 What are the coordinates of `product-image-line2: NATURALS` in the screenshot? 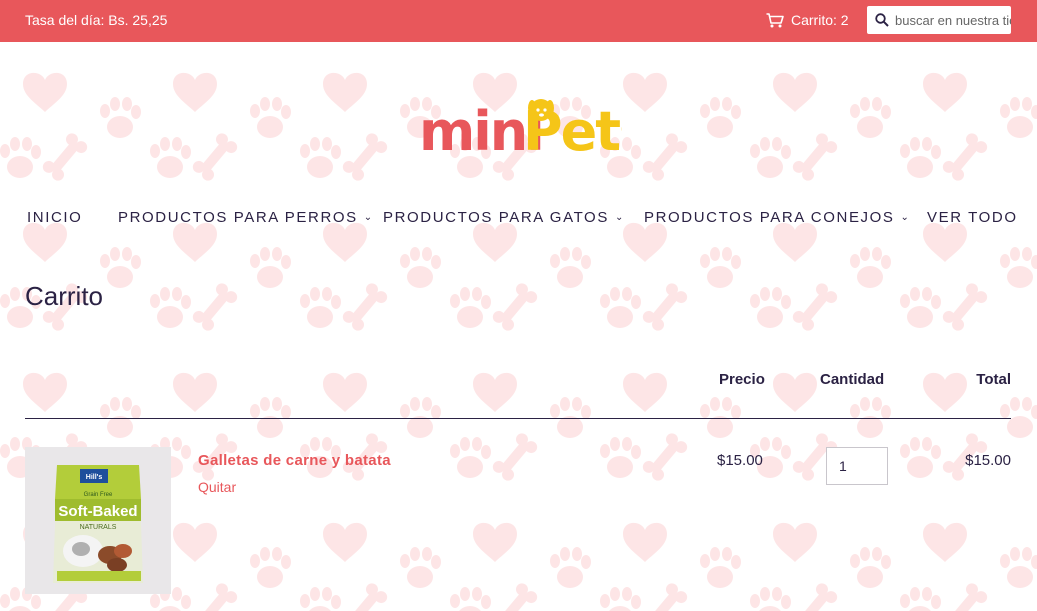 It's located at (98, 527).